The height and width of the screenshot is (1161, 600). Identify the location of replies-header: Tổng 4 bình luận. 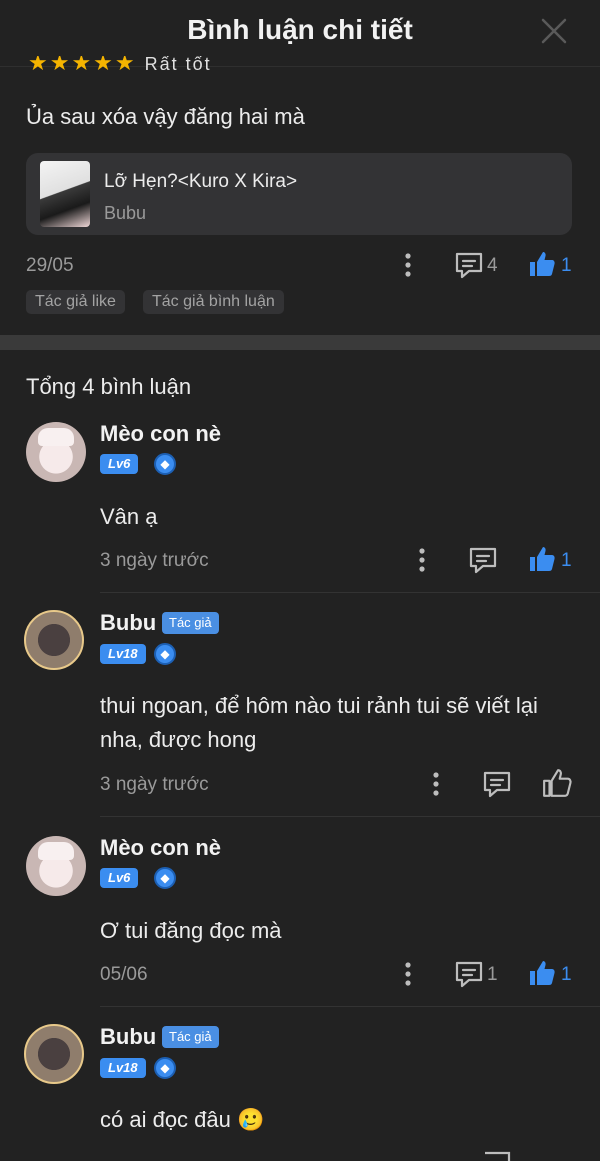
(109, 386).